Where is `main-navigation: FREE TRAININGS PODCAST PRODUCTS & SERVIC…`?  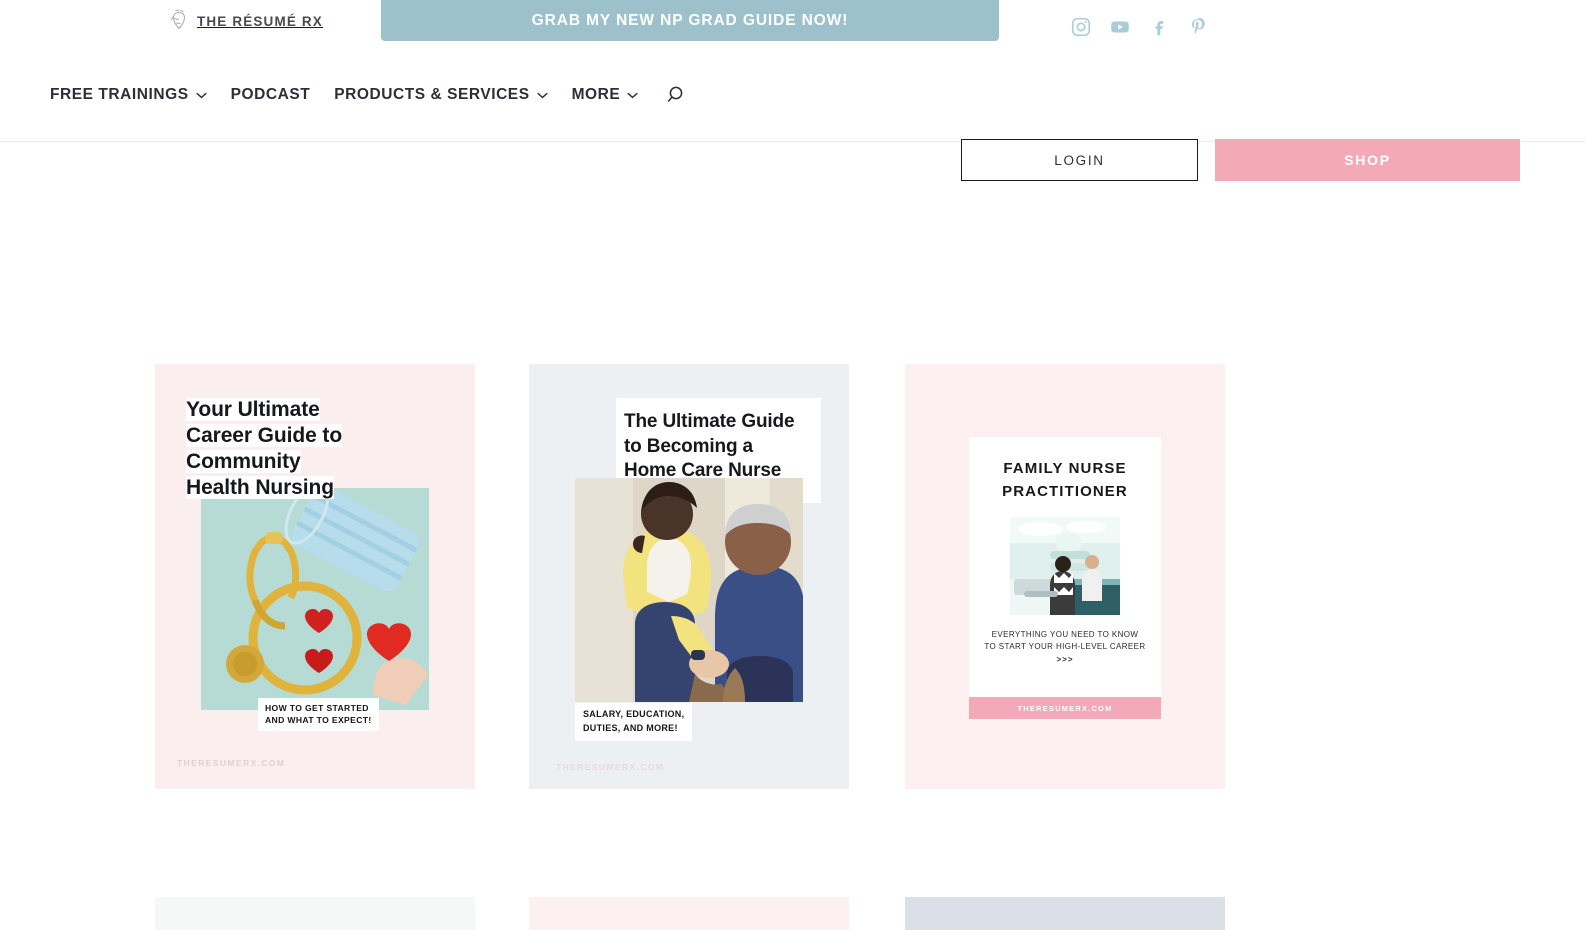
main-navigation: FREE TRAININGS PODCAST PRODUCTS & SERVIC… is located at coordinates (792, 118).